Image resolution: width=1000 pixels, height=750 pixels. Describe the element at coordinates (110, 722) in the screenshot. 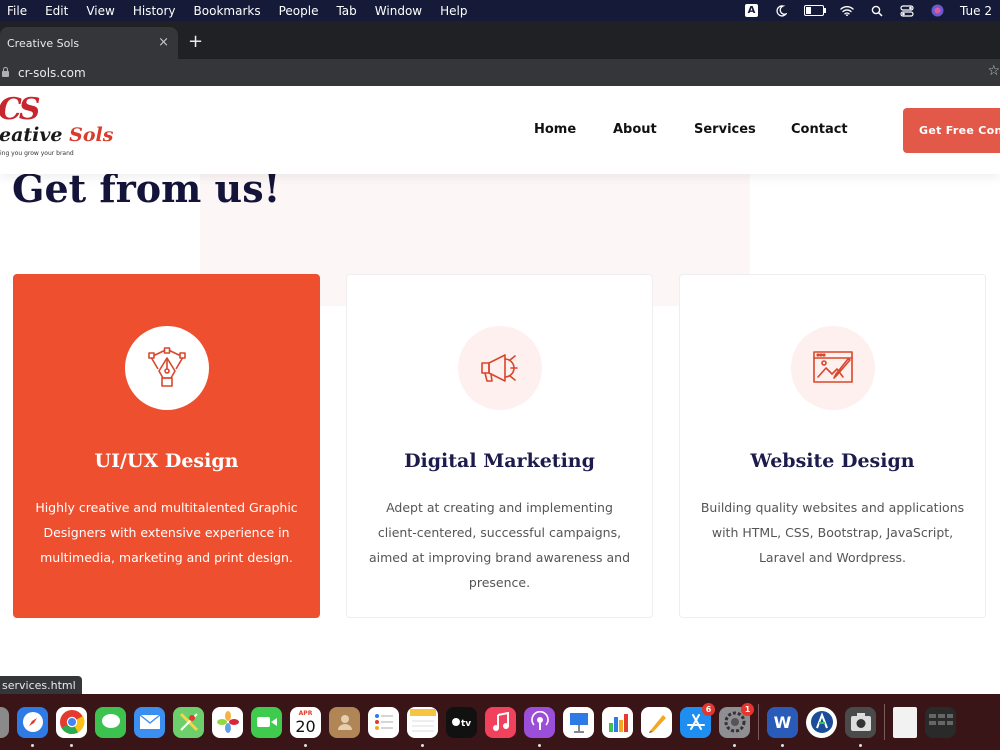

I see `messages-icon` at that location.